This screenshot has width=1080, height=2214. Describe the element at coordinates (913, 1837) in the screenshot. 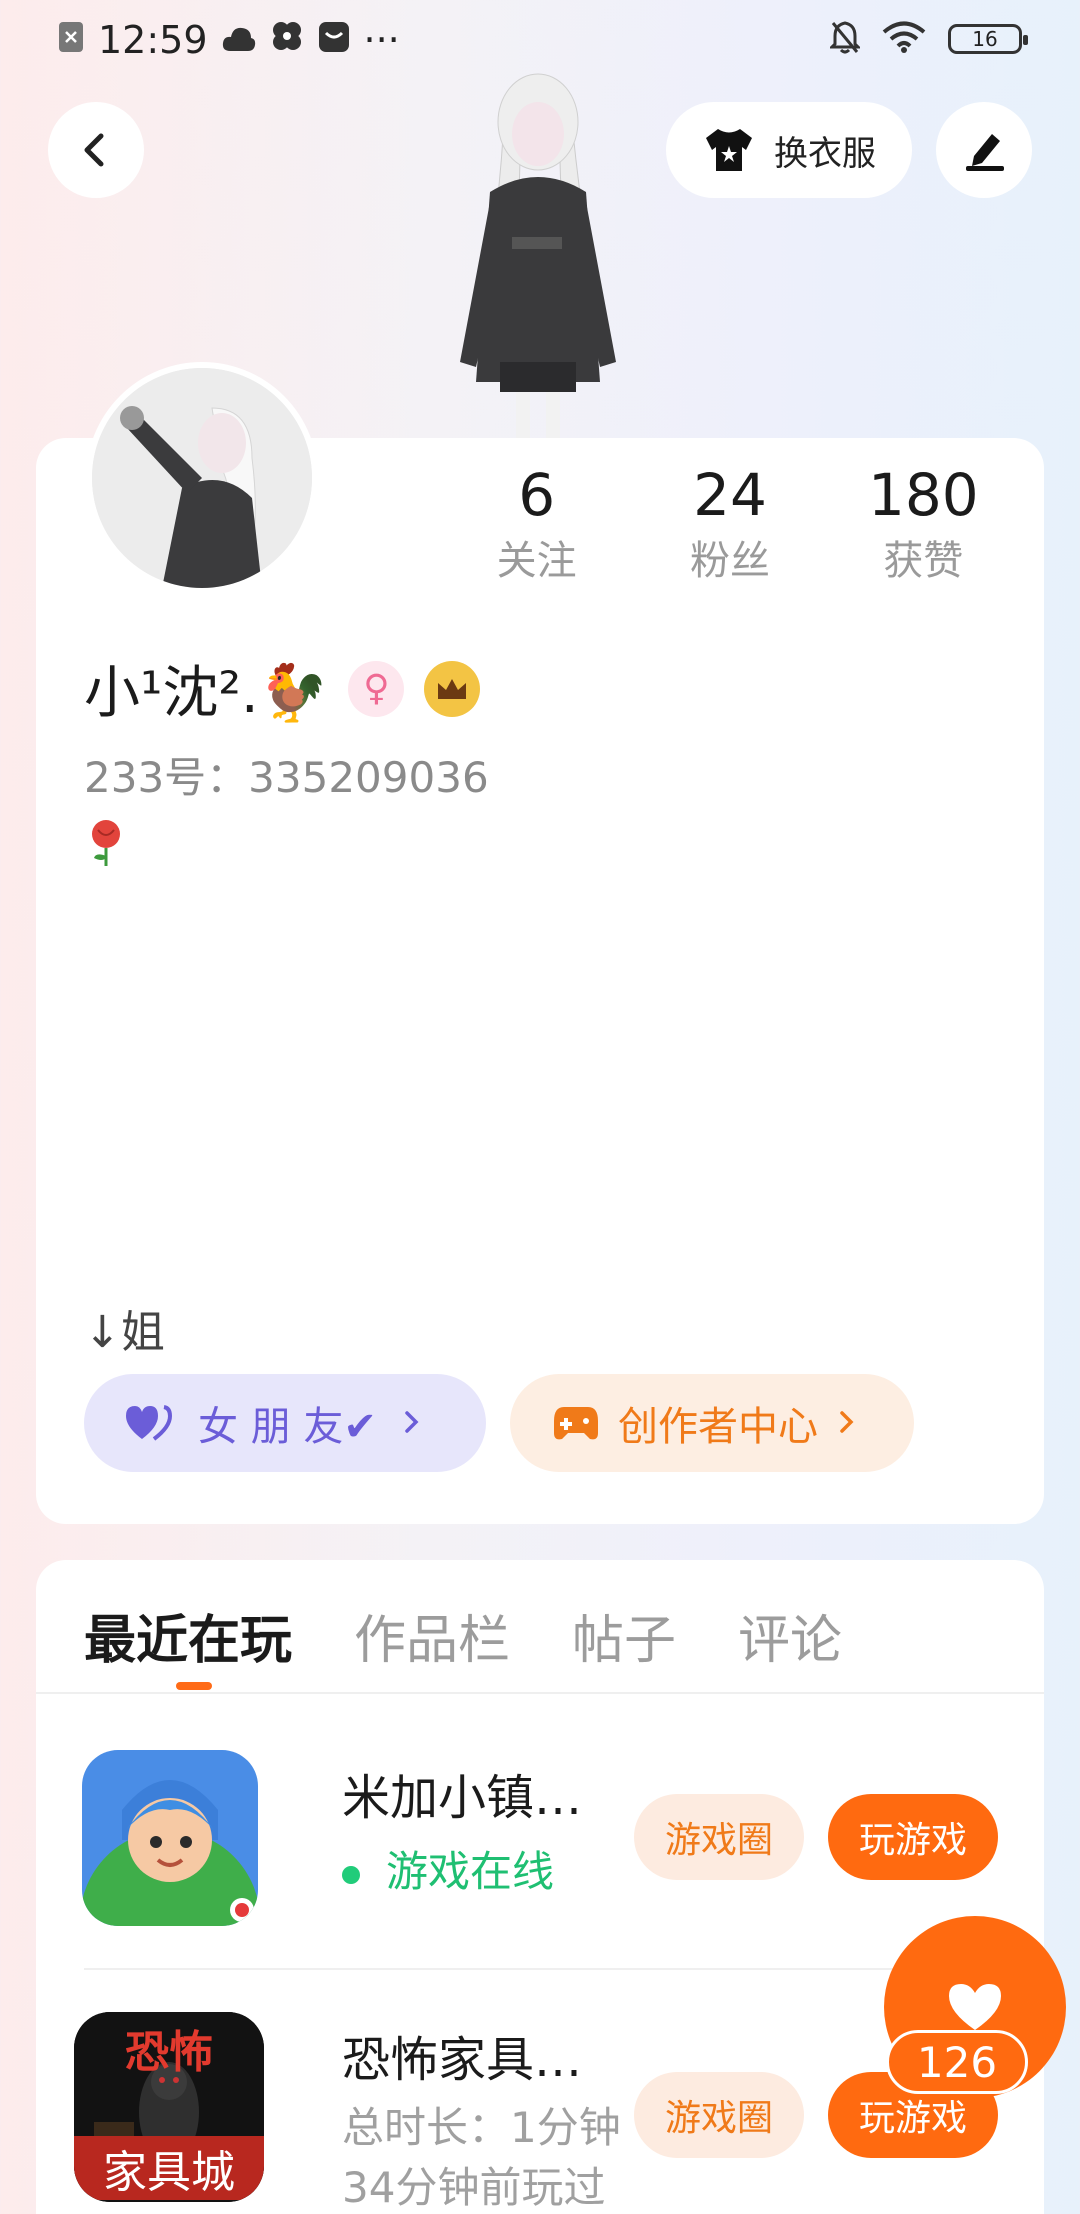

I see `play-game-button: 玩游戏` at that location.